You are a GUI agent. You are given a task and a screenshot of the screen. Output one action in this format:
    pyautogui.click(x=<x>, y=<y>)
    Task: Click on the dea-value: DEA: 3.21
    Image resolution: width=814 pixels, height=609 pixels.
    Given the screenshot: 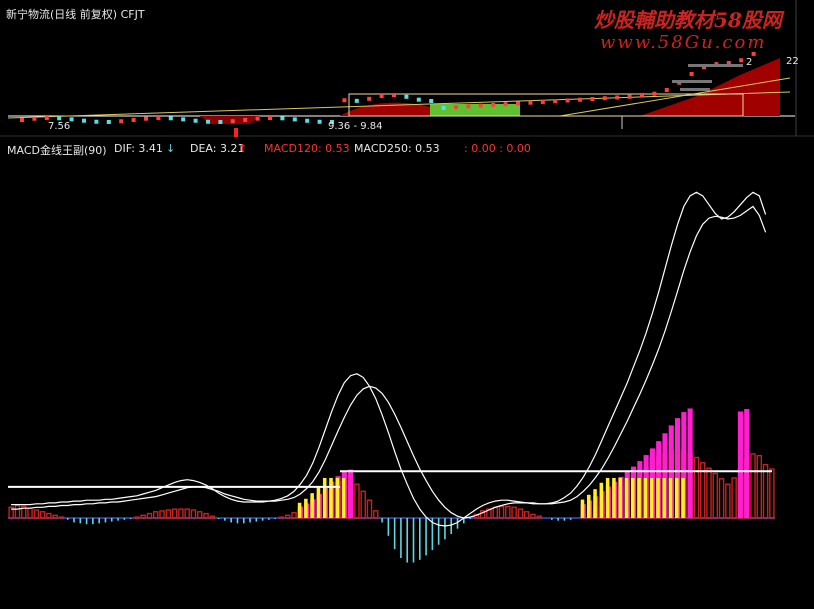 What is the action you would take?
    pyautogui.click(x=217, y=148)
    